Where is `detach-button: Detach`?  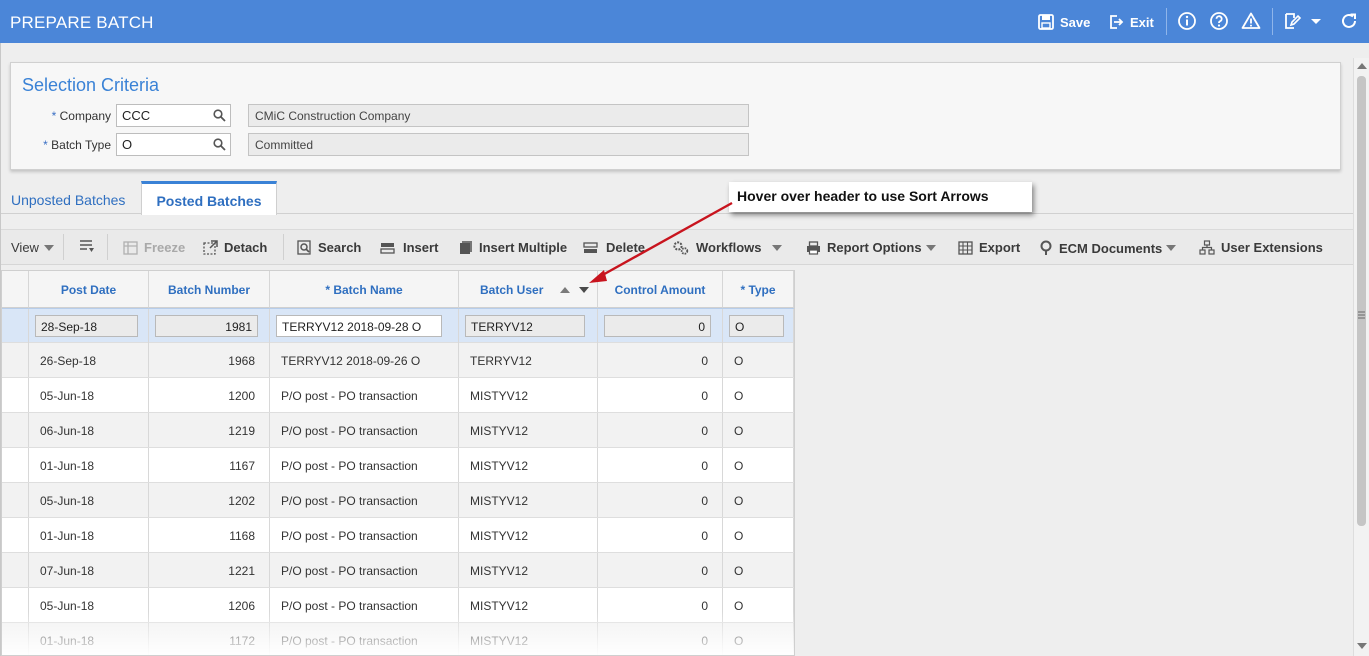 detach-button: Detach is located at coordinates (235, 247).